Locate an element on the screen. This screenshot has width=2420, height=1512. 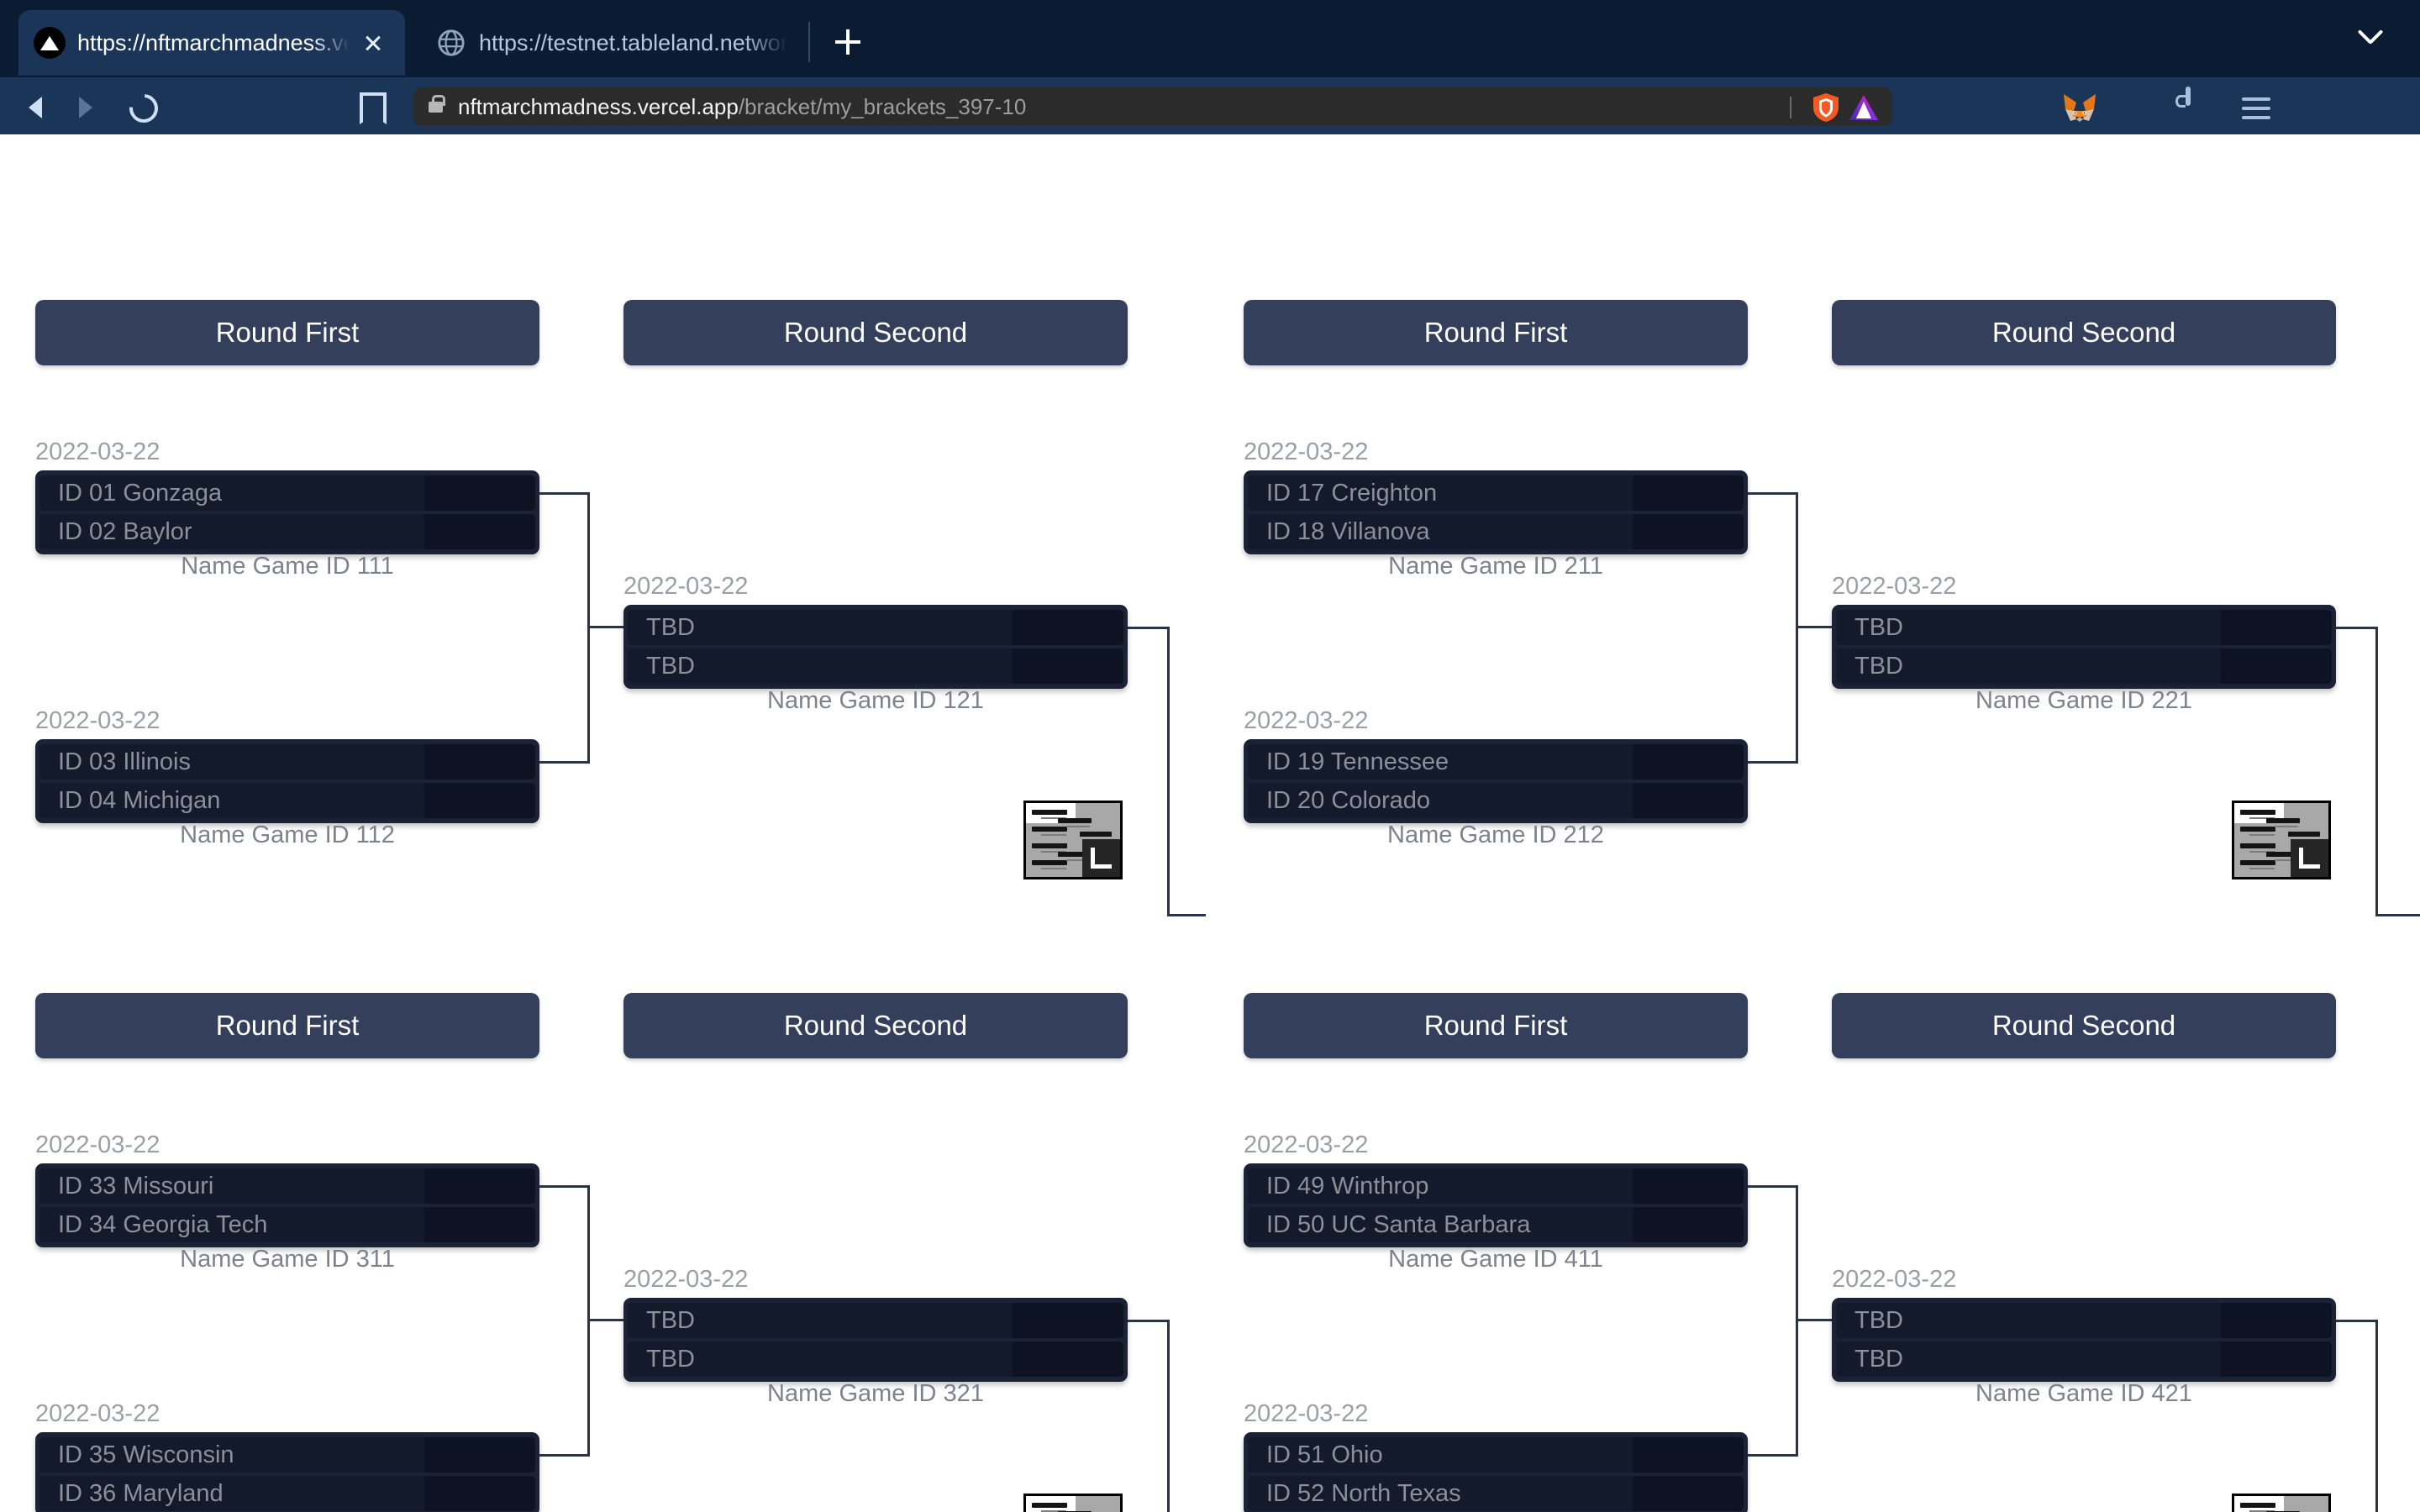
match-box: ID 17 Creighton ID 18 Villanova is located at coordinates (1496, 512).